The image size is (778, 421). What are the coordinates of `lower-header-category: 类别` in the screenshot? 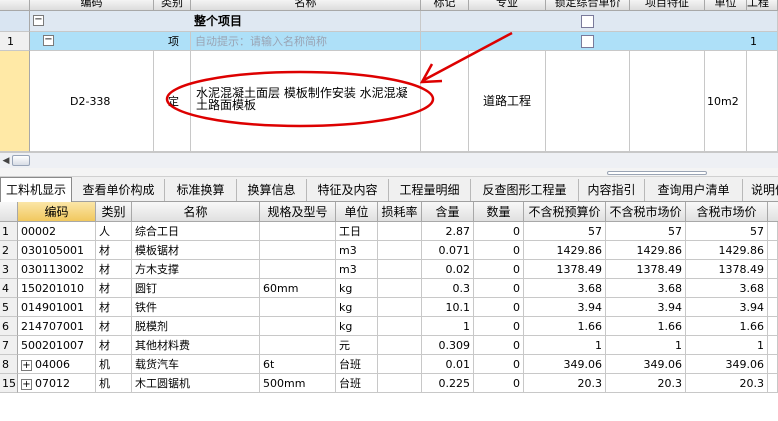 It's located at (114, 212).